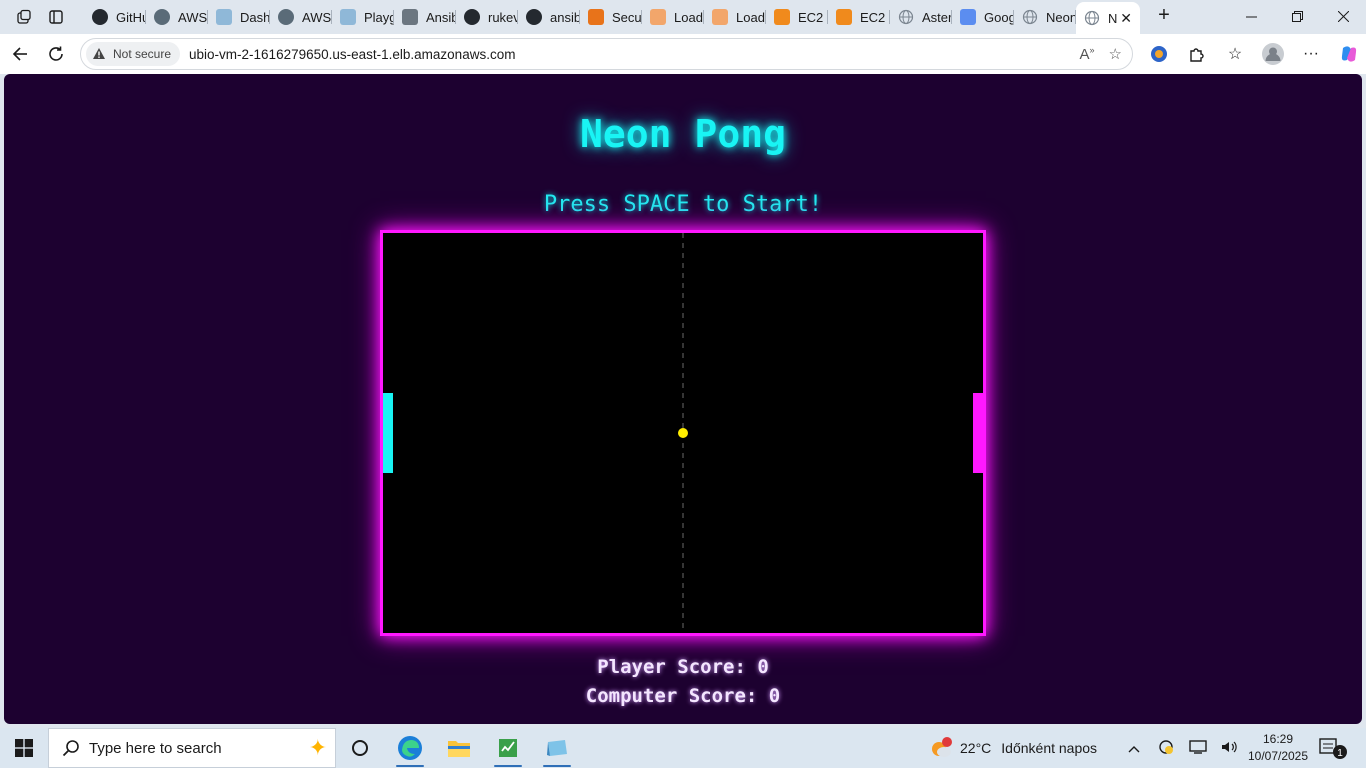 The image size is (1366, 768). What do you see at coordinates (425, 17) in the screenshot?
I see `browser-tab: Ansible` at bounding box center [425, 17].